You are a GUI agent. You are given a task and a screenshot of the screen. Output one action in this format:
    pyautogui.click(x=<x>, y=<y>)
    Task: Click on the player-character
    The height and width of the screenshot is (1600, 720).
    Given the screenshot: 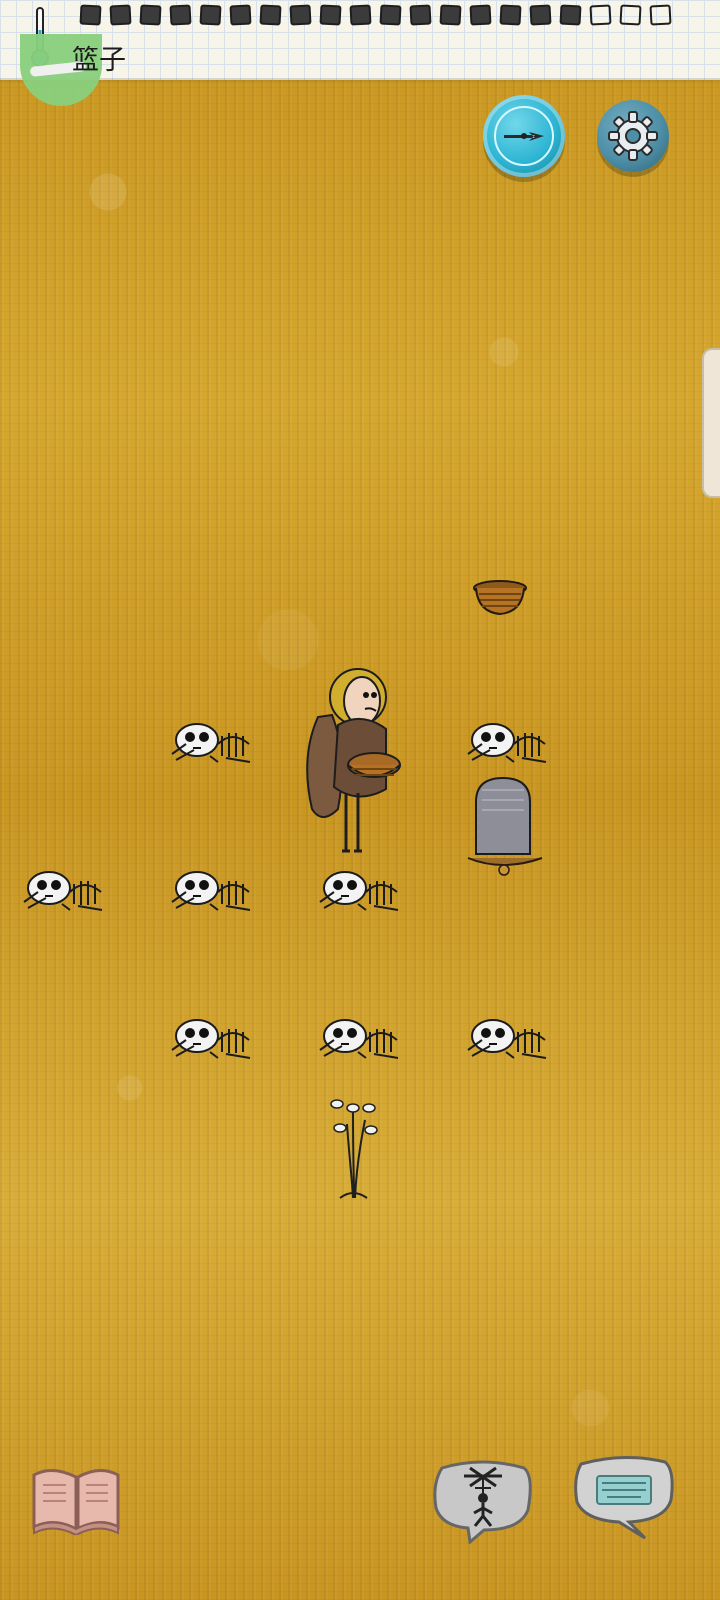 What is the action you would take?
    pyautogui.click(x=355, y=764)
    